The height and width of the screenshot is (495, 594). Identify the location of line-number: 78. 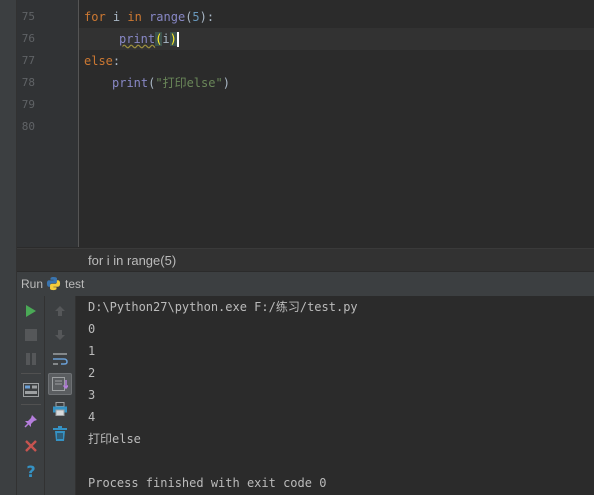
(28, 82).